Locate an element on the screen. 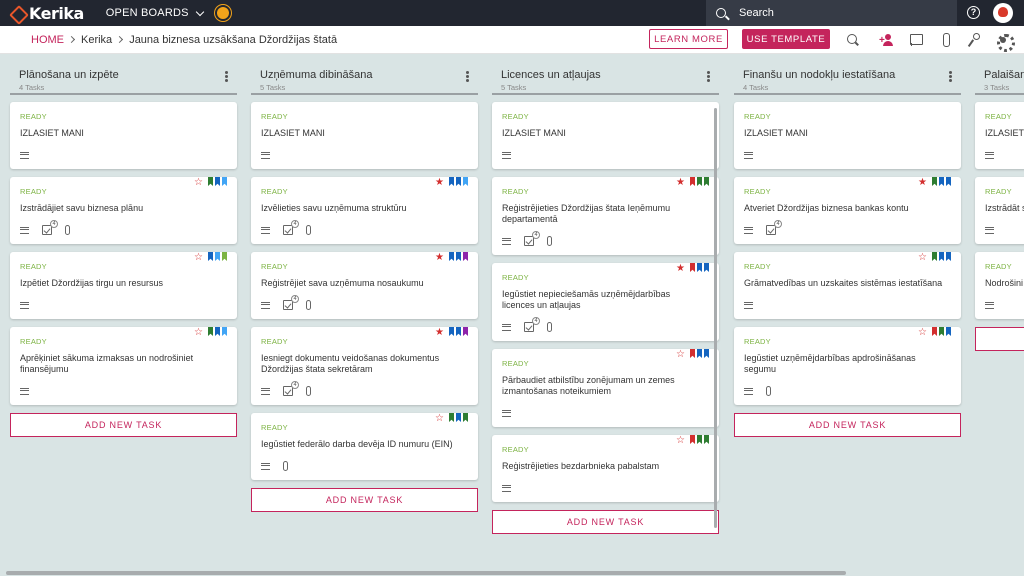  task-card: READY Nodrošini vietu is located at coordinates (999, 285).